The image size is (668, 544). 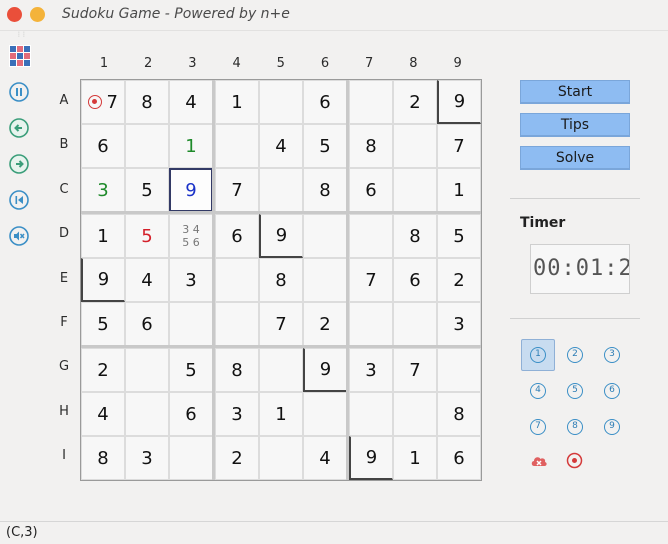 What do you see at coordinates (191, 324) in the screenshot?
I see `sudoku-cell-f3` at bounding box center [191, 324].